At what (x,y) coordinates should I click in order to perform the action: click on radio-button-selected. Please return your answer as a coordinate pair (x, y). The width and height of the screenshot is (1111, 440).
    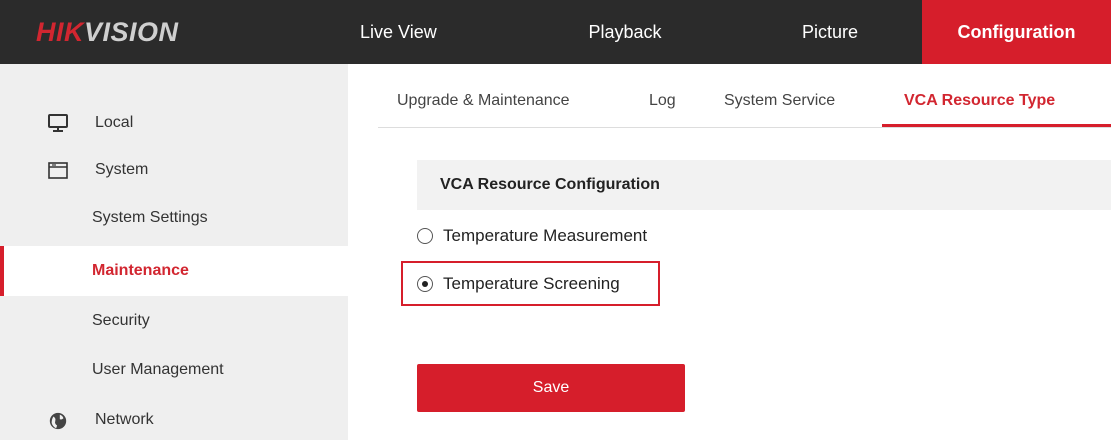
    Looking at the image, I should click on (425, 284).